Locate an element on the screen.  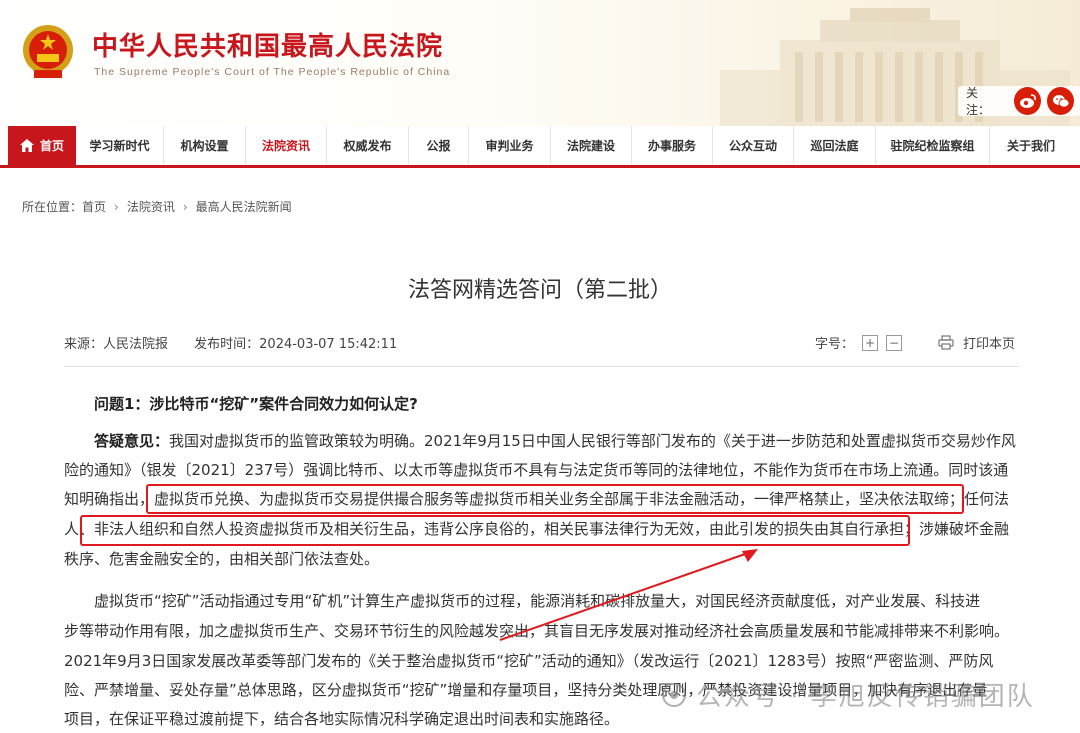
nav-item-news: 法院资讯 is located at coordinates (286, 145).